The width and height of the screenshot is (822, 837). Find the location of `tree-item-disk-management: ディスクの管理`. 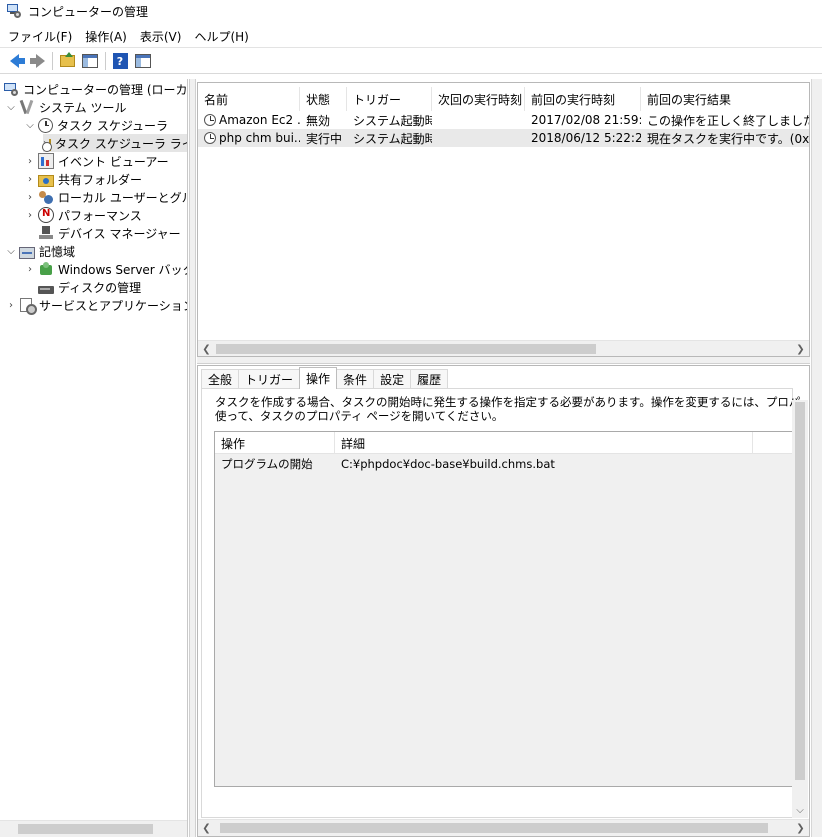

tree-item-disk-management: ディスクの管理 is located at coordinates (89, 287).